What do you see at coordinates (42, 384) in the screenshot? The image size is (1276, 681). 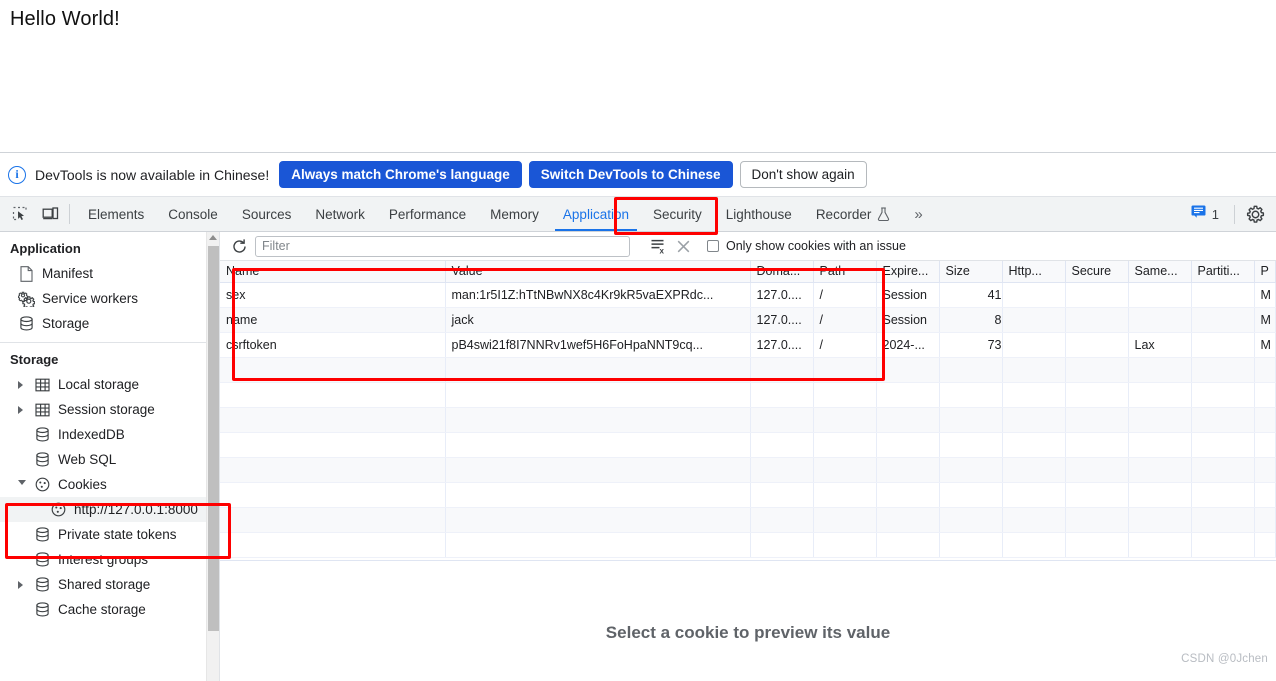 I see `table-grid-icon` at bounding box center [42, 384].